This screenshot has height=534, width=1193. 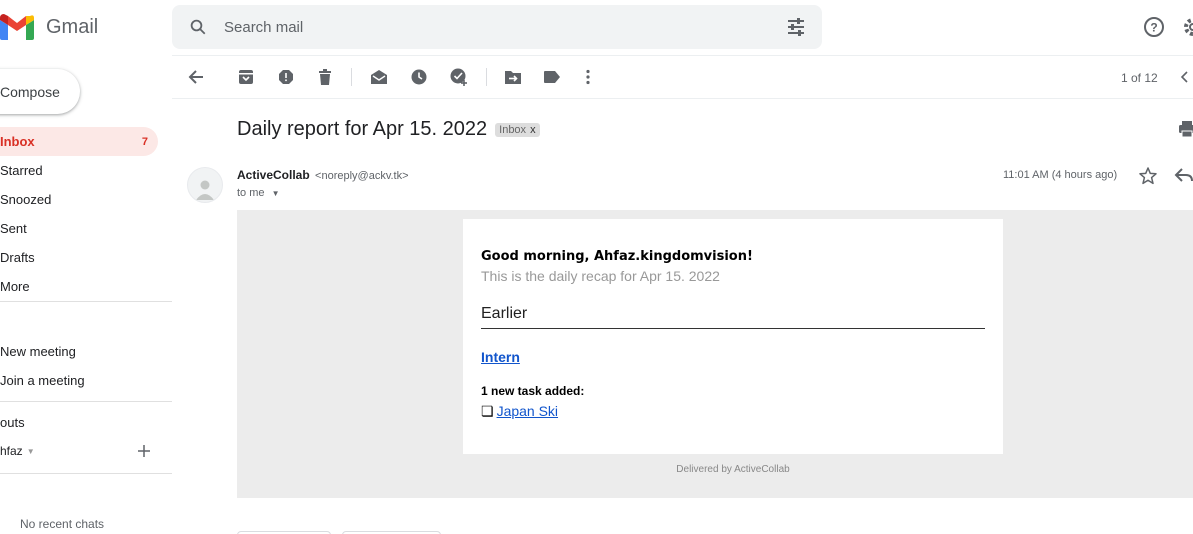 I want to click on back-arrow-icon, so click(x=196, y=77).